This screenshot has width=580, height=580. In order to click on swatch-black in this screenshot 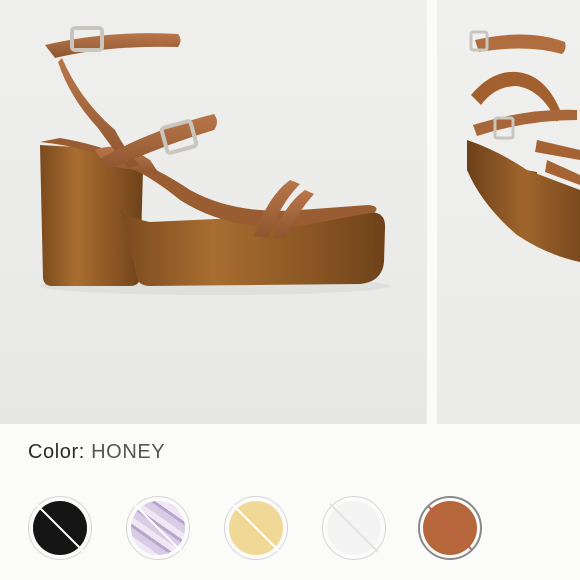, I will do `click(60, 528)`.